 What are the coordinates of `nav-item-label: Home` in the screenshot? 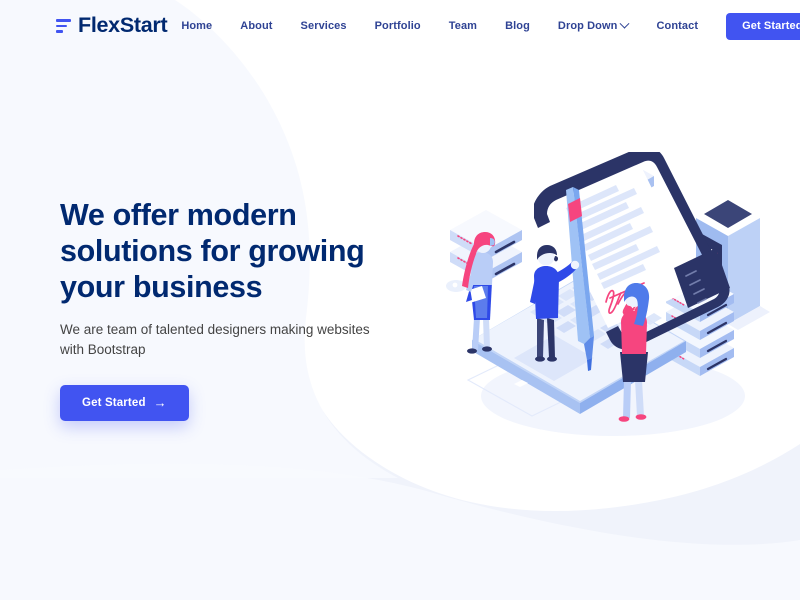 It's located at (197, 26).